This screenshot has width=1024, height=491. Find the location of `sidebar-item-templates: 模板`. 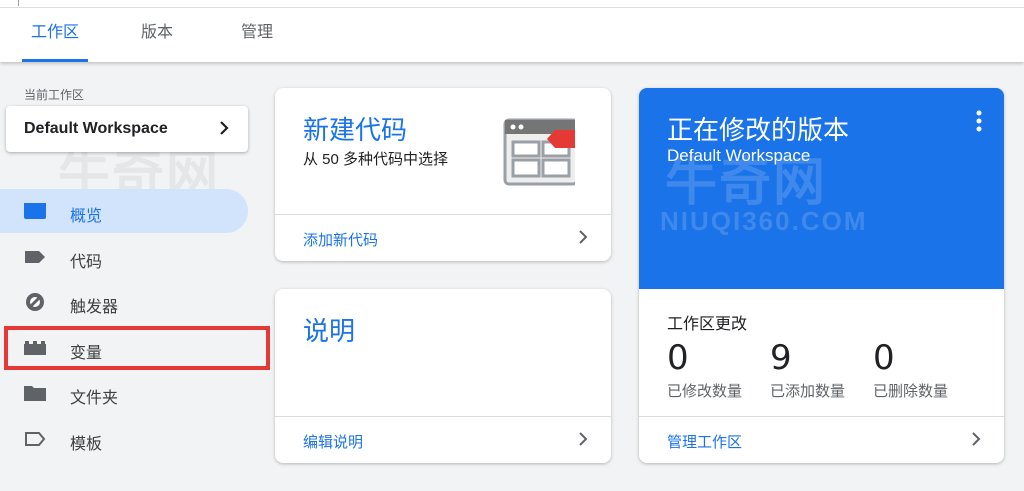

sidebar-item-templates: 模板 is located at coordinates (124, 439).